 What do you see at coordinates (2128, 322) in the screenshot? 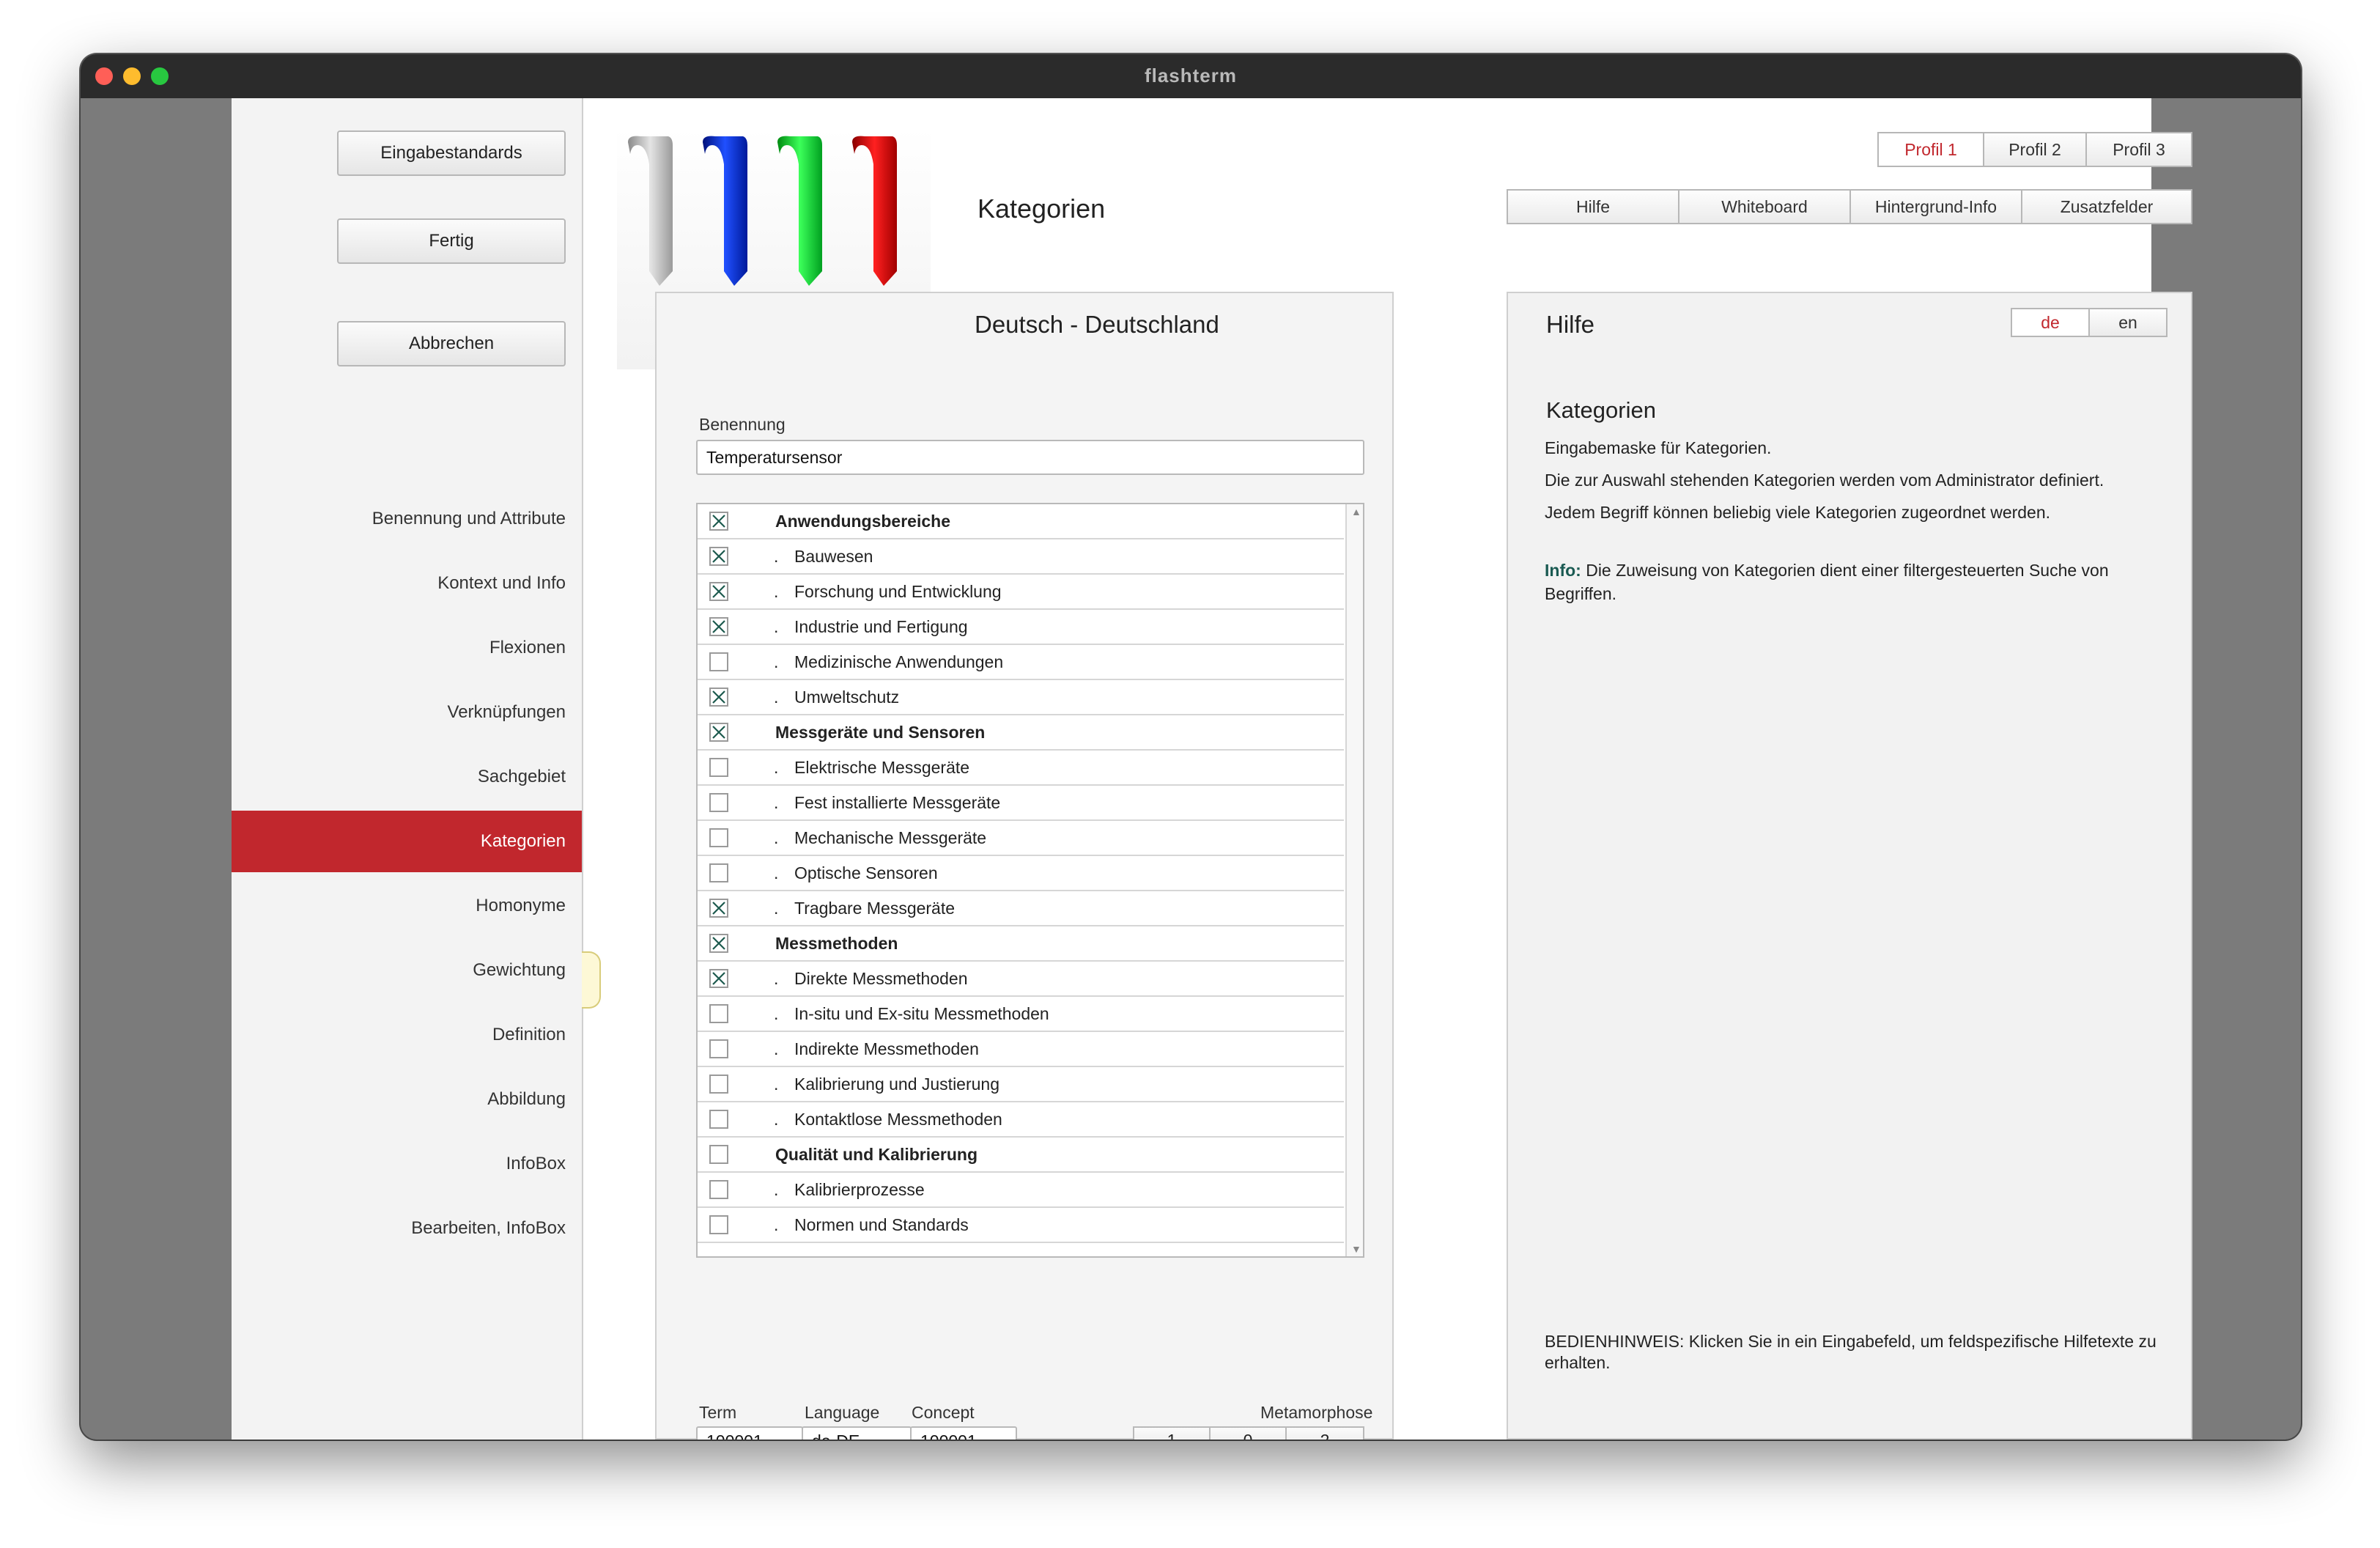
I see `help-lang-en-button: en` at bounding box center [2128, 322].